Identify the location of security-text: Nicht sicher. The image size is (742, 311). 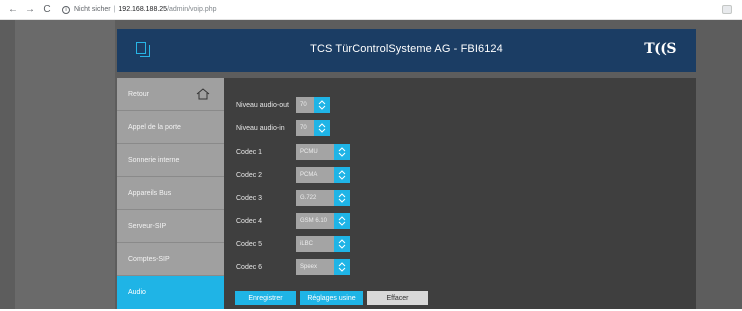
(92, 9).